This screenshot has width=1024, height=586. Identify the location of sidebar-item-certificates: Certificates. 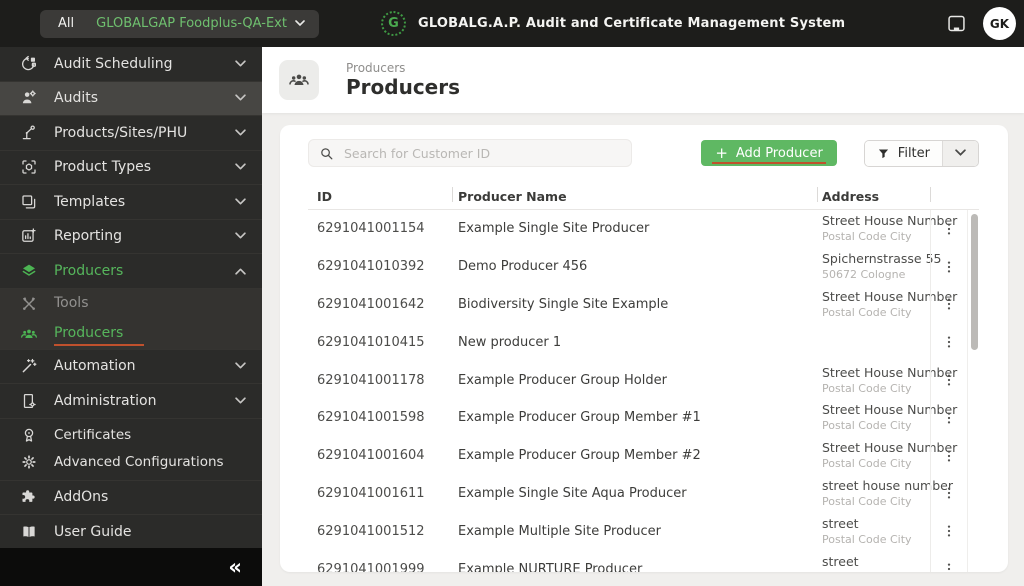
(131, 435).